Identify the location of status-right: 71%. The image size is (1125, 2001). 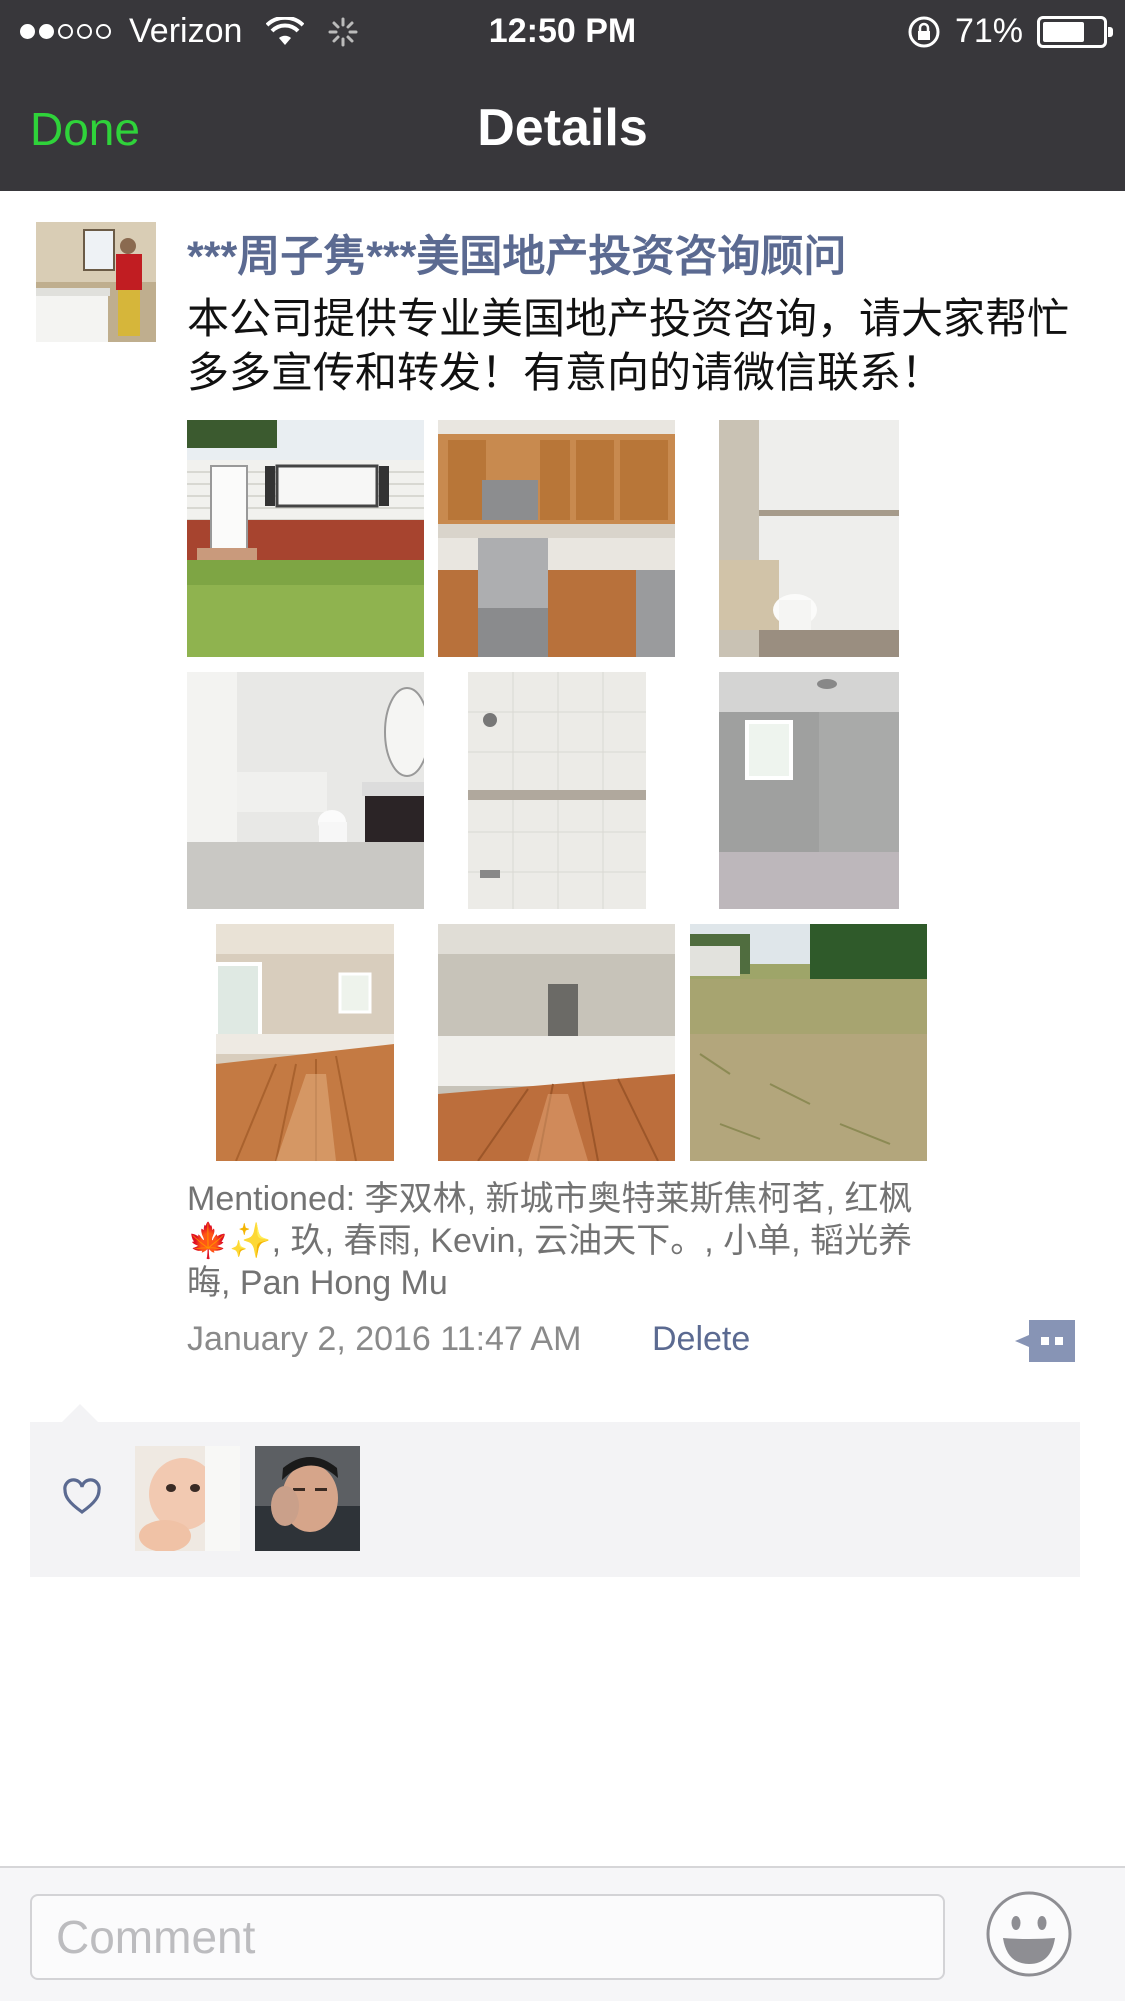
(1010, 31).